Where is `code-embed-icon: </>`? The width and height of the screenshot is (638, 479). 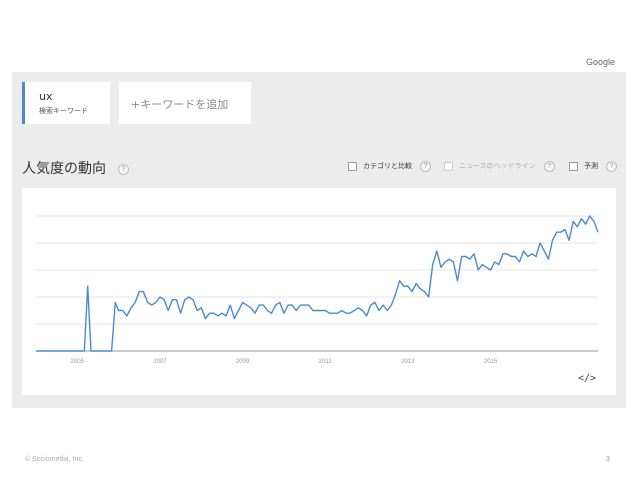
code-embed-icon: </> is located at coordinates (587, 378).